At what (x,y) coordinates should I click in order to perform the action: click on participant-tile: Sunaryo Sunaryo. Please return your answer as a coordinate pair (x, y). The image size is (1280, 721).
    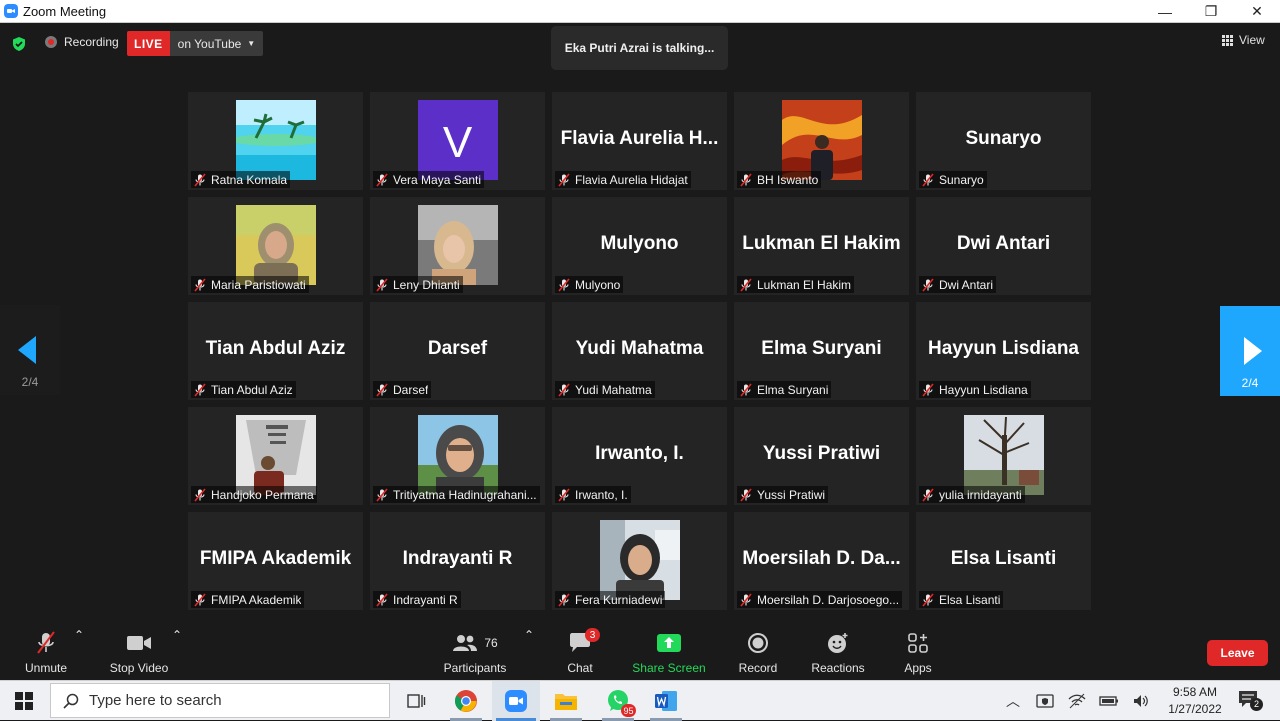
    Looking at the image, I should click on (1003, 141).